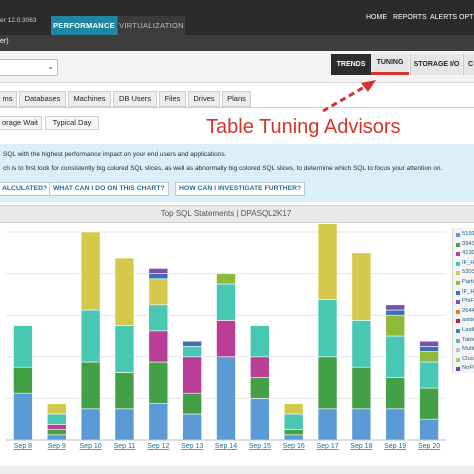 The width and height of the screenshot is (474, 474). Describe the element at coordinates (468, 339) in the screenshot. I see `legend-label: Table` at that location.